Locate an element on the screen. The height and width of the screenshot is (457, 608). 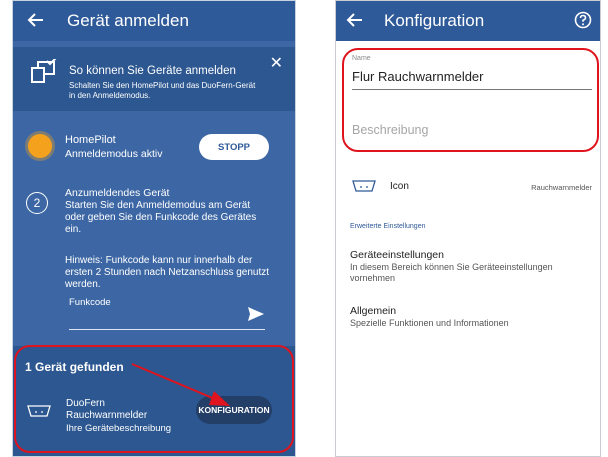
status-dot is located at coordinates (40, 146).